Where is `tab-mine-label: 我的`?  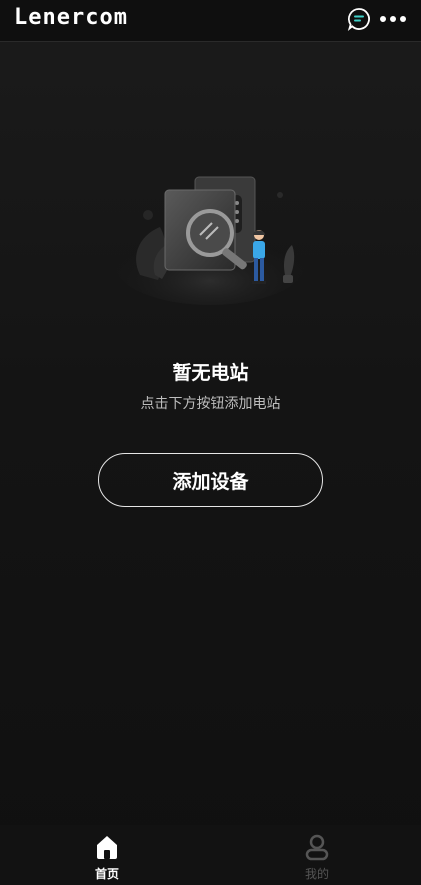 tab-mine-label: 我的 is located at coordinates (316, 874).